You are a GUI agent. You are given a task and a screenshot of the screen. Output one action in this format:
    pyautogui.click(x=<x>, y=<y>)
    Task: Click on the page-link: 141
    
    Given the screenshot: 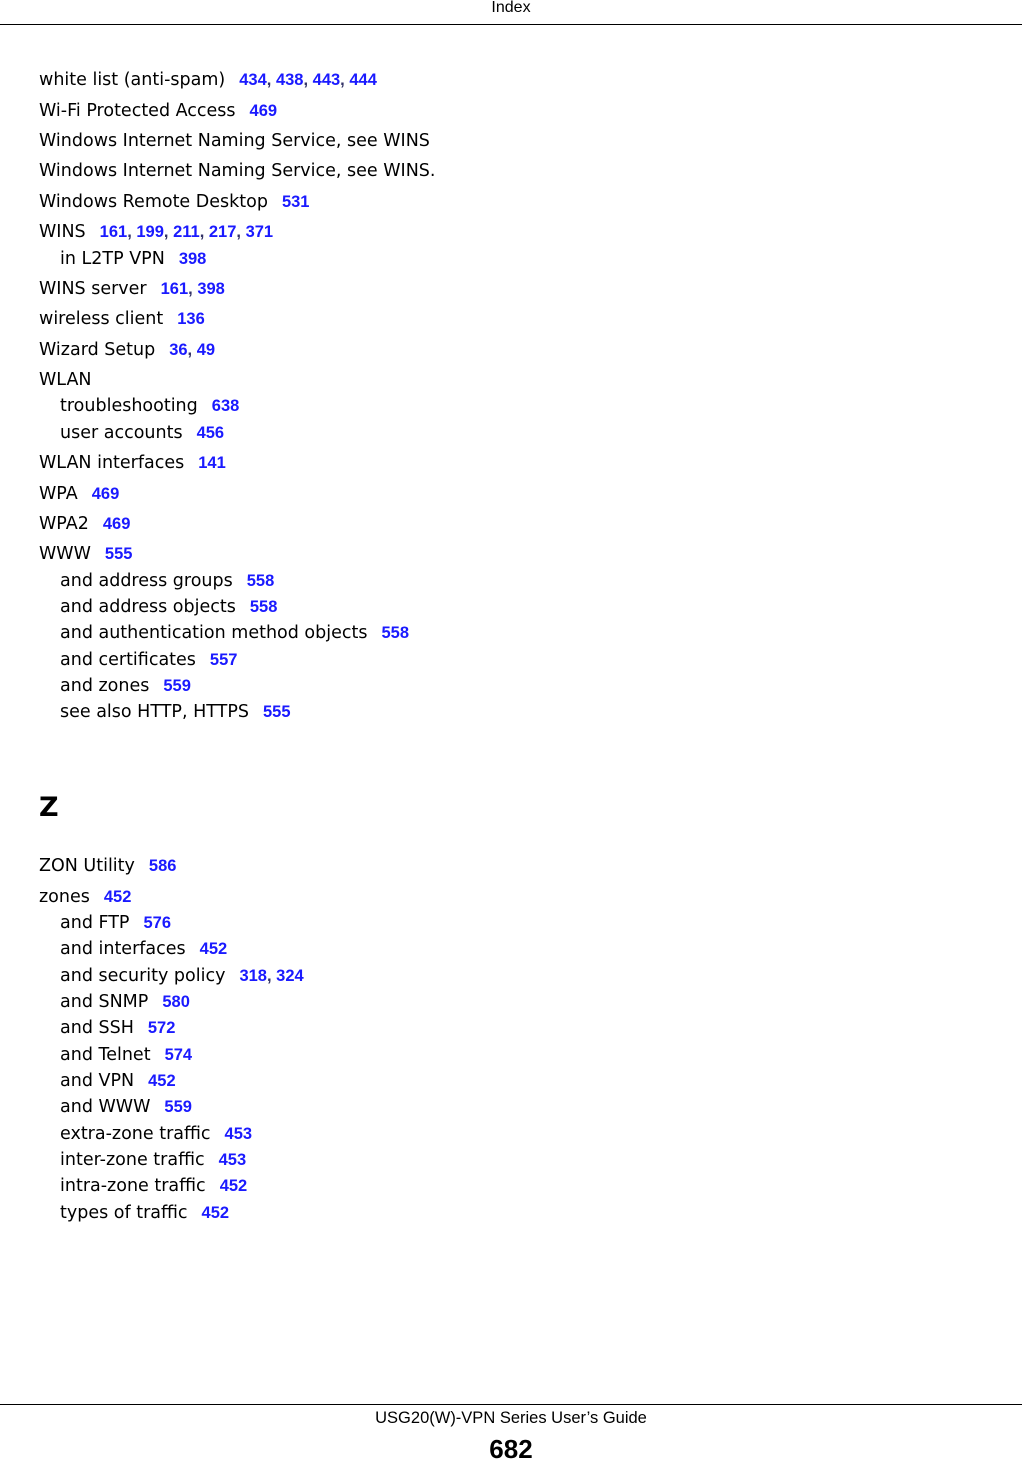 What is the action you would take?
    pyautogui.click(x=212, y=463)
    